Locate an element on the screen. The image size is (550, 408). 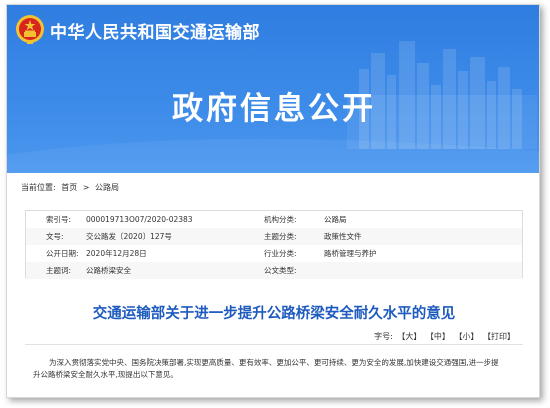
breadcrumb-home: 首页 is located at coordinates (69, 187).